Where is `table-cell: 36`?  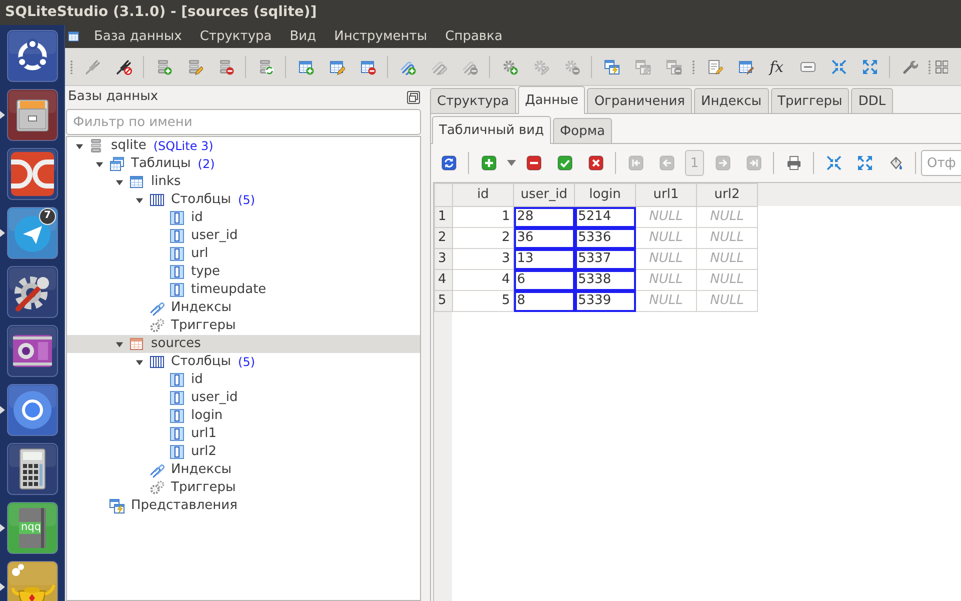 table-cell: 36 is located at coordinates (544, 238).